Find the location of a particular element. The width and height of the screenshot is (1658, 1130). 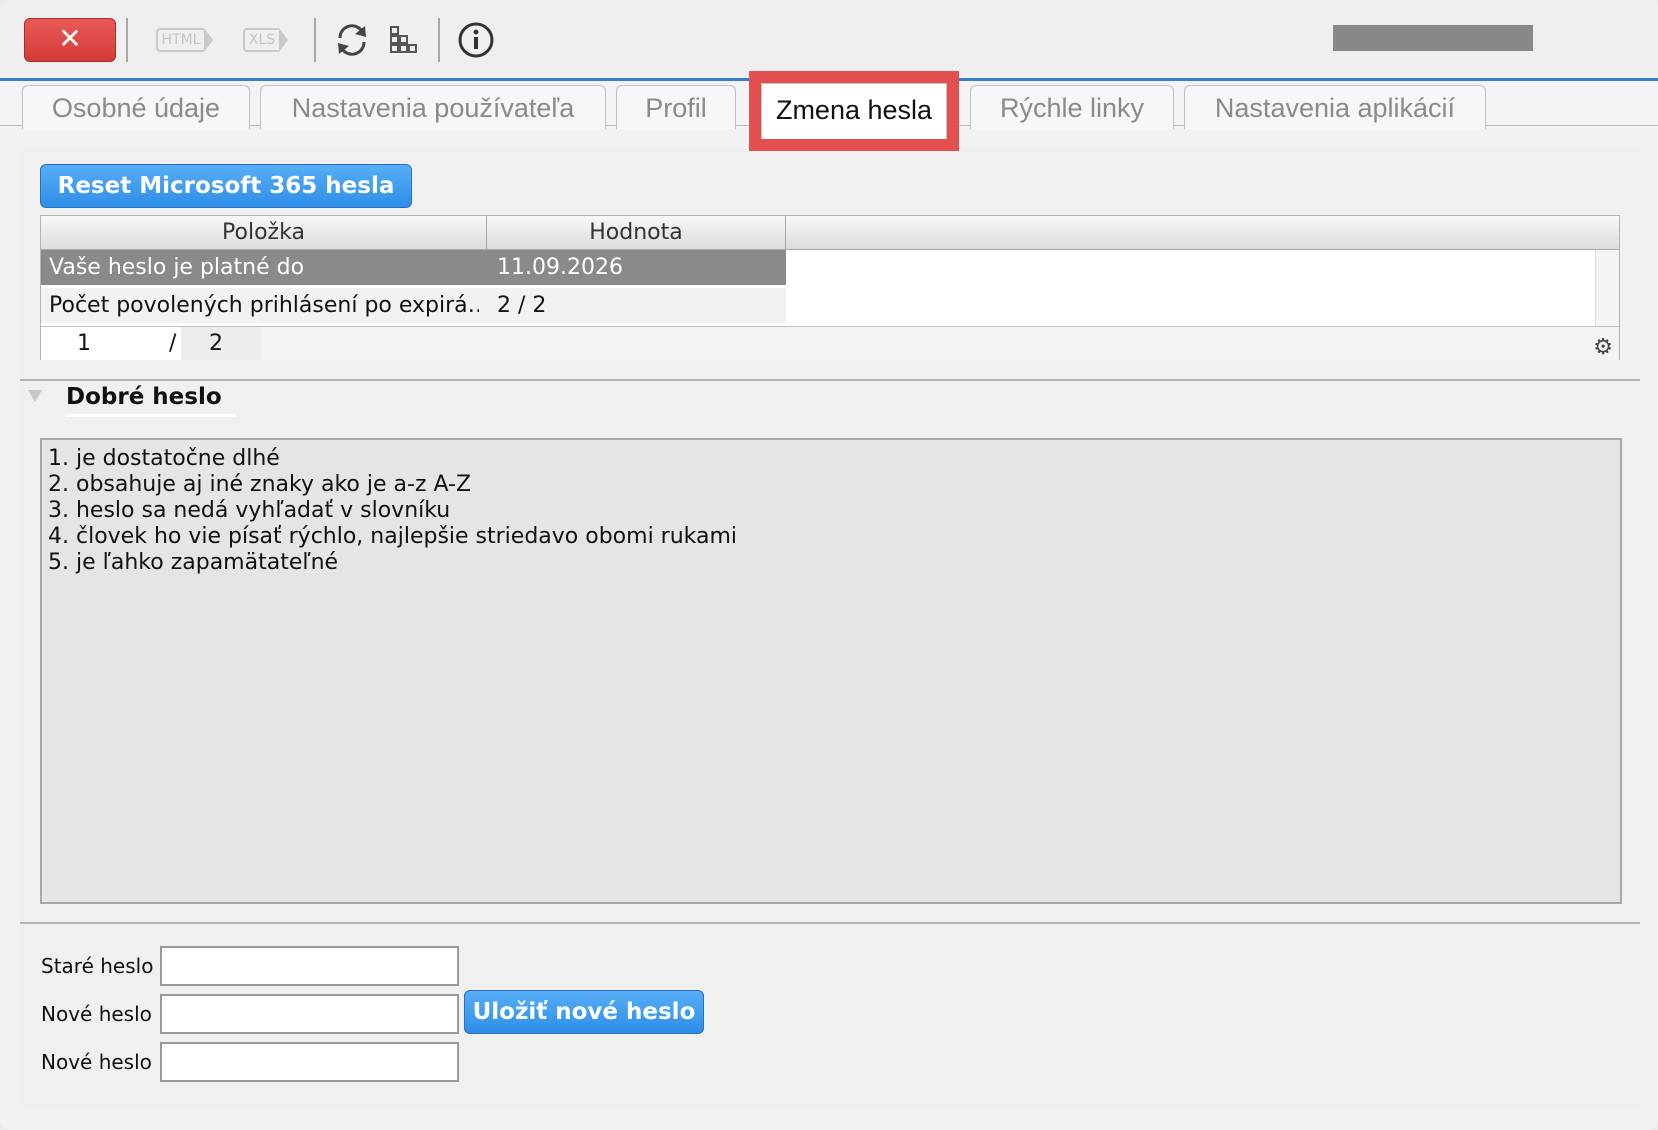

tab-profil: Profil is located at coordinates (676, 107).